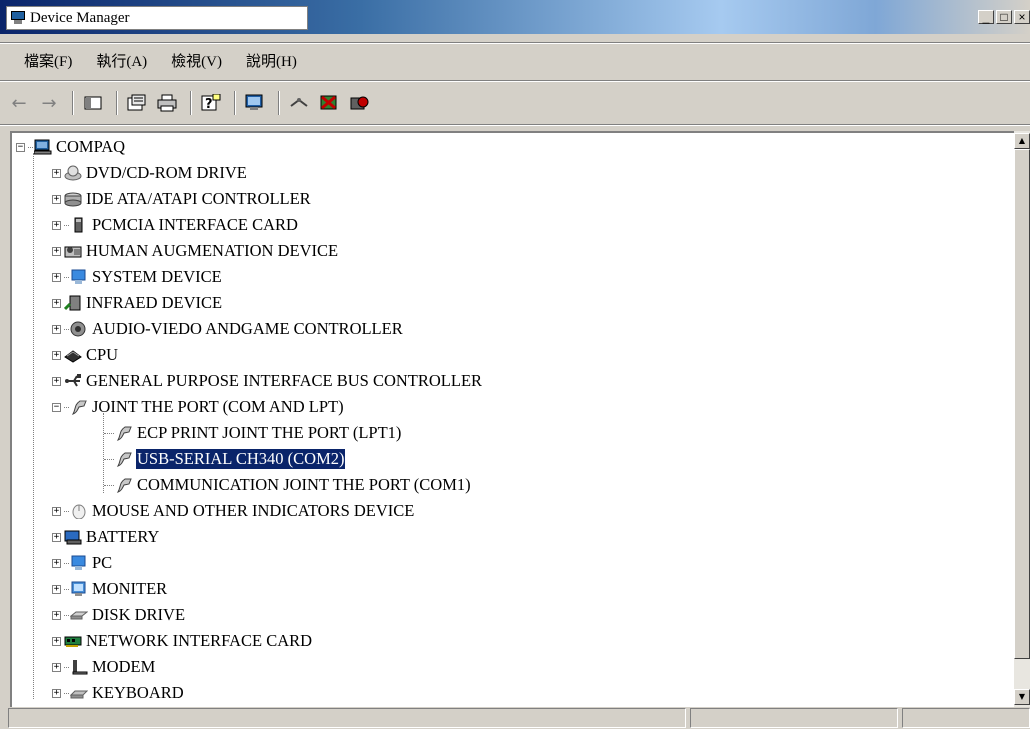 This screenshot has width=1030, height=729. I want to click on console-tree-icon, so click(93, 103).